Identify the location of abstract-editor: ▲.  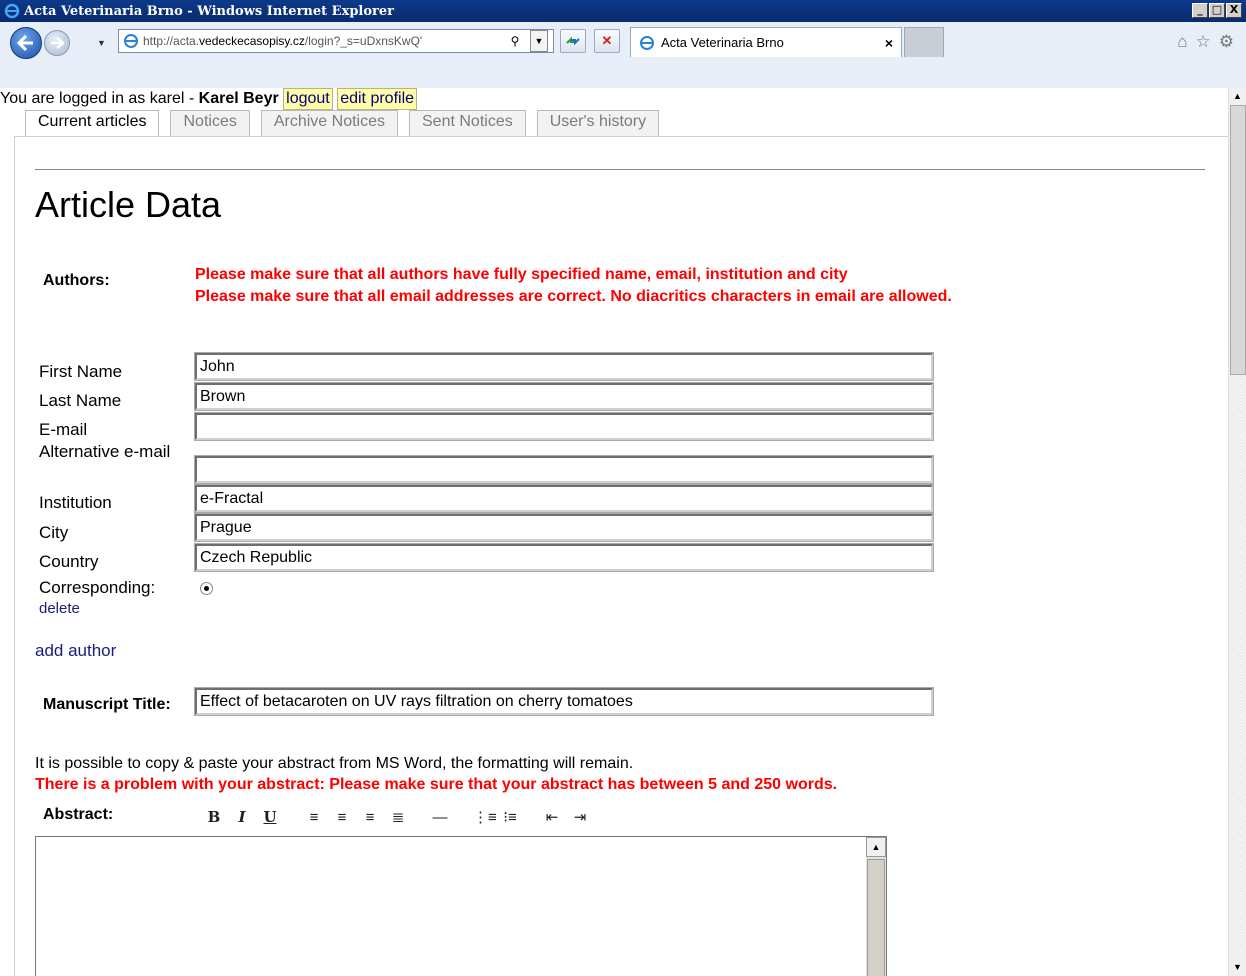
(461, 906).